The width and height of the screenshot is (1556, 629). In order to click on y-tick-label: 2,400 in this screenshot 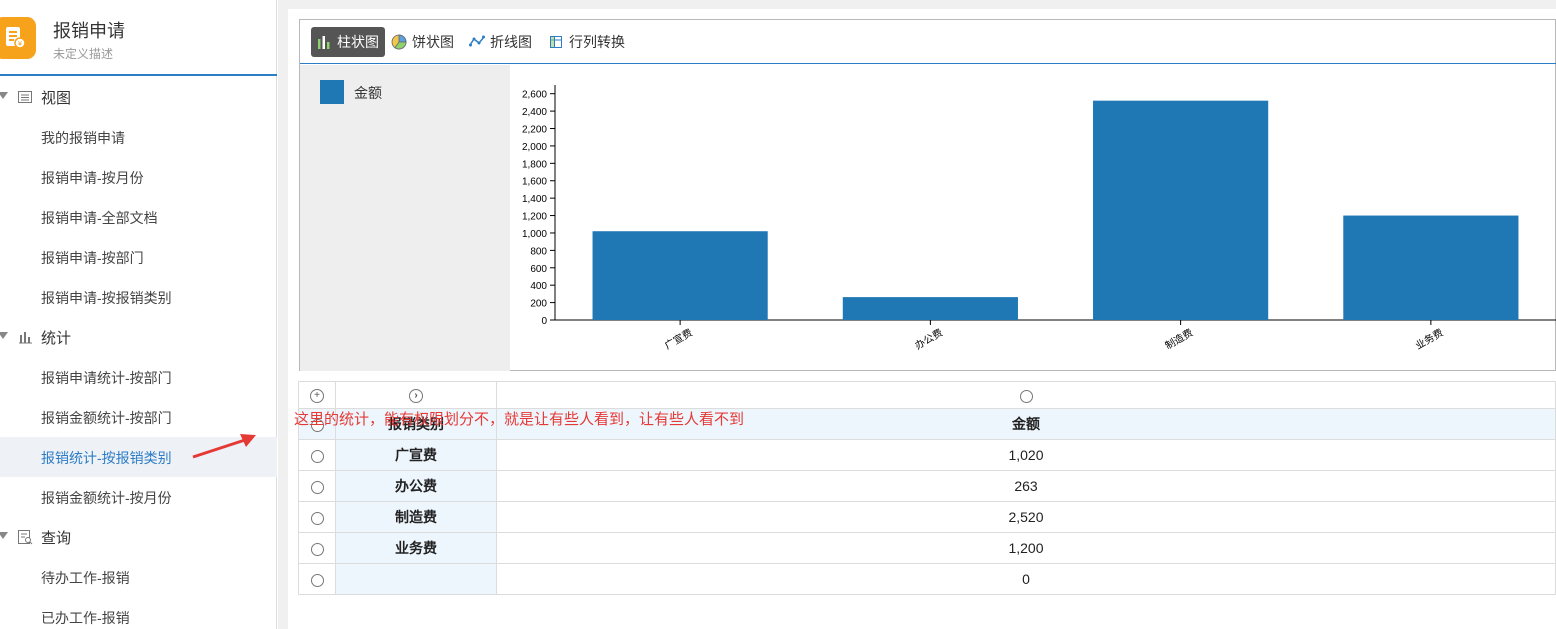, I will do `click(534, 112)`.